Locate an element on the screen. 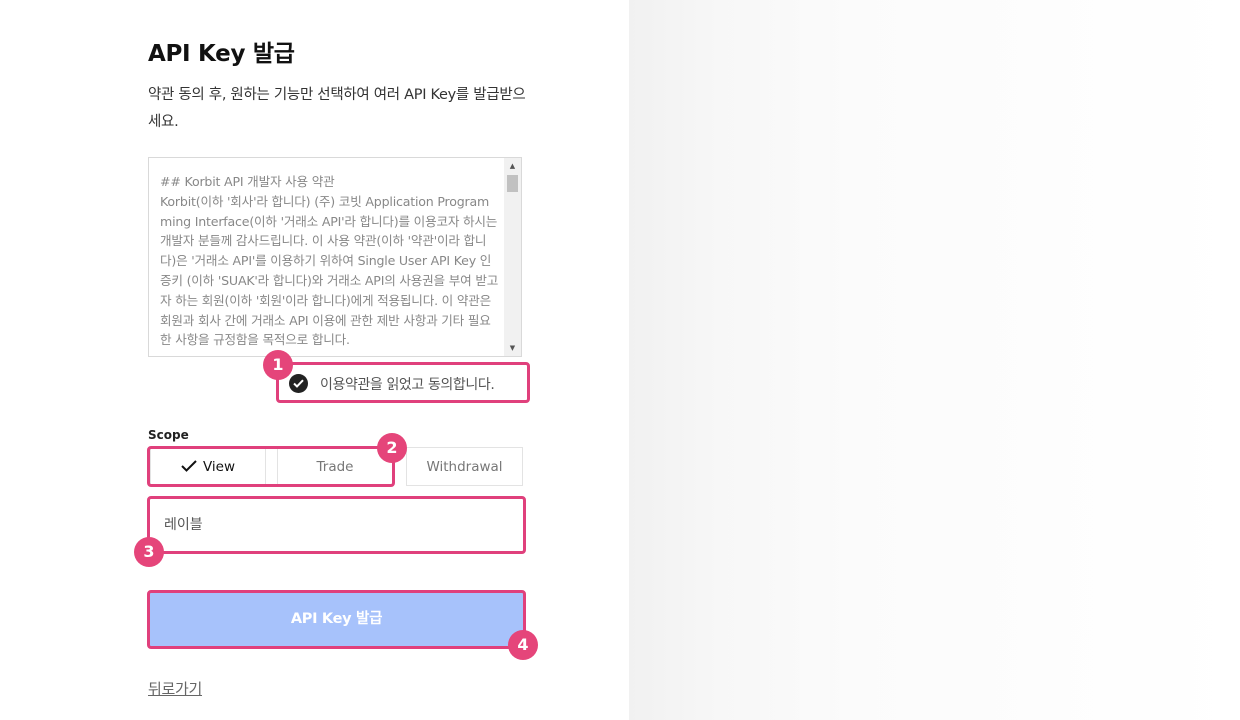 Image resolution: width=1240 pixels, height=720 pixels. scope-trade-button: Trade is located at coordinates (335, 466).